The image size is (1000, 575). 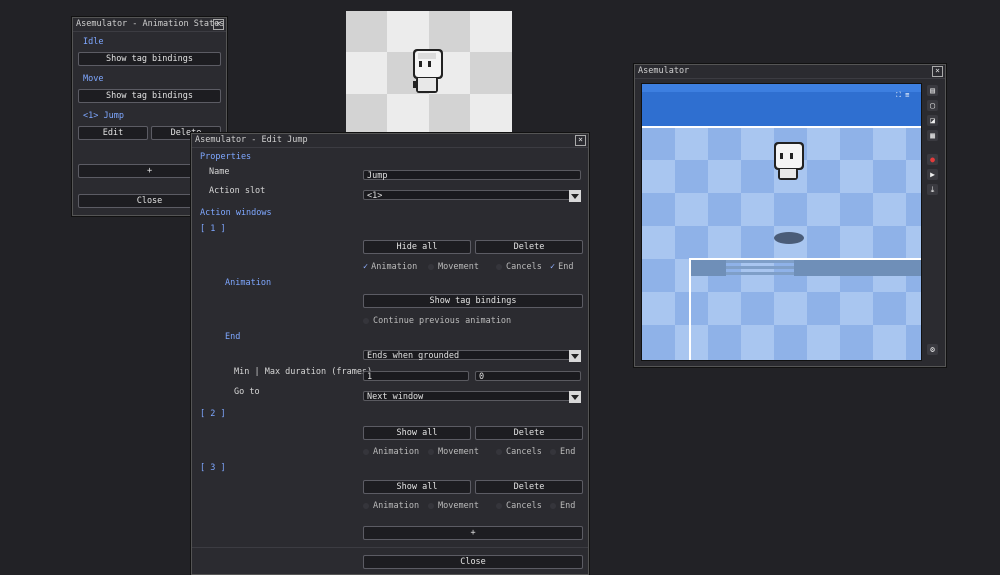 What do you see at coordinates (113, 133) in the screenshot?
I see `jump-edit-button: Edit` at bounding box center [113, 133].